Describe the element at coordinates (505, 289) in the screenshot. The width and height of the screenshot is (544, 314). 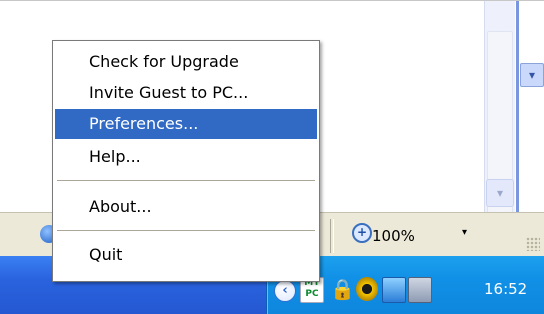
I see `taskbar-clock: 16:52` at that location.